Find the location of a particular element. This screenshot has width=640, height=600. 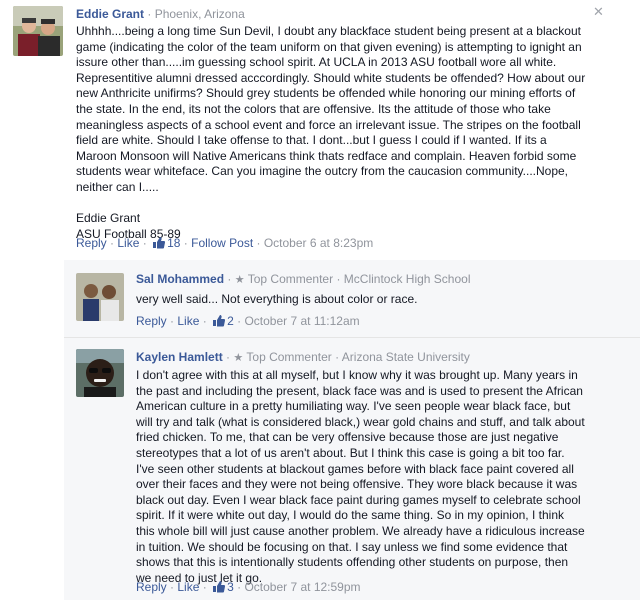

signature-name: Eddie Grant is located at coordinates (108, 218).